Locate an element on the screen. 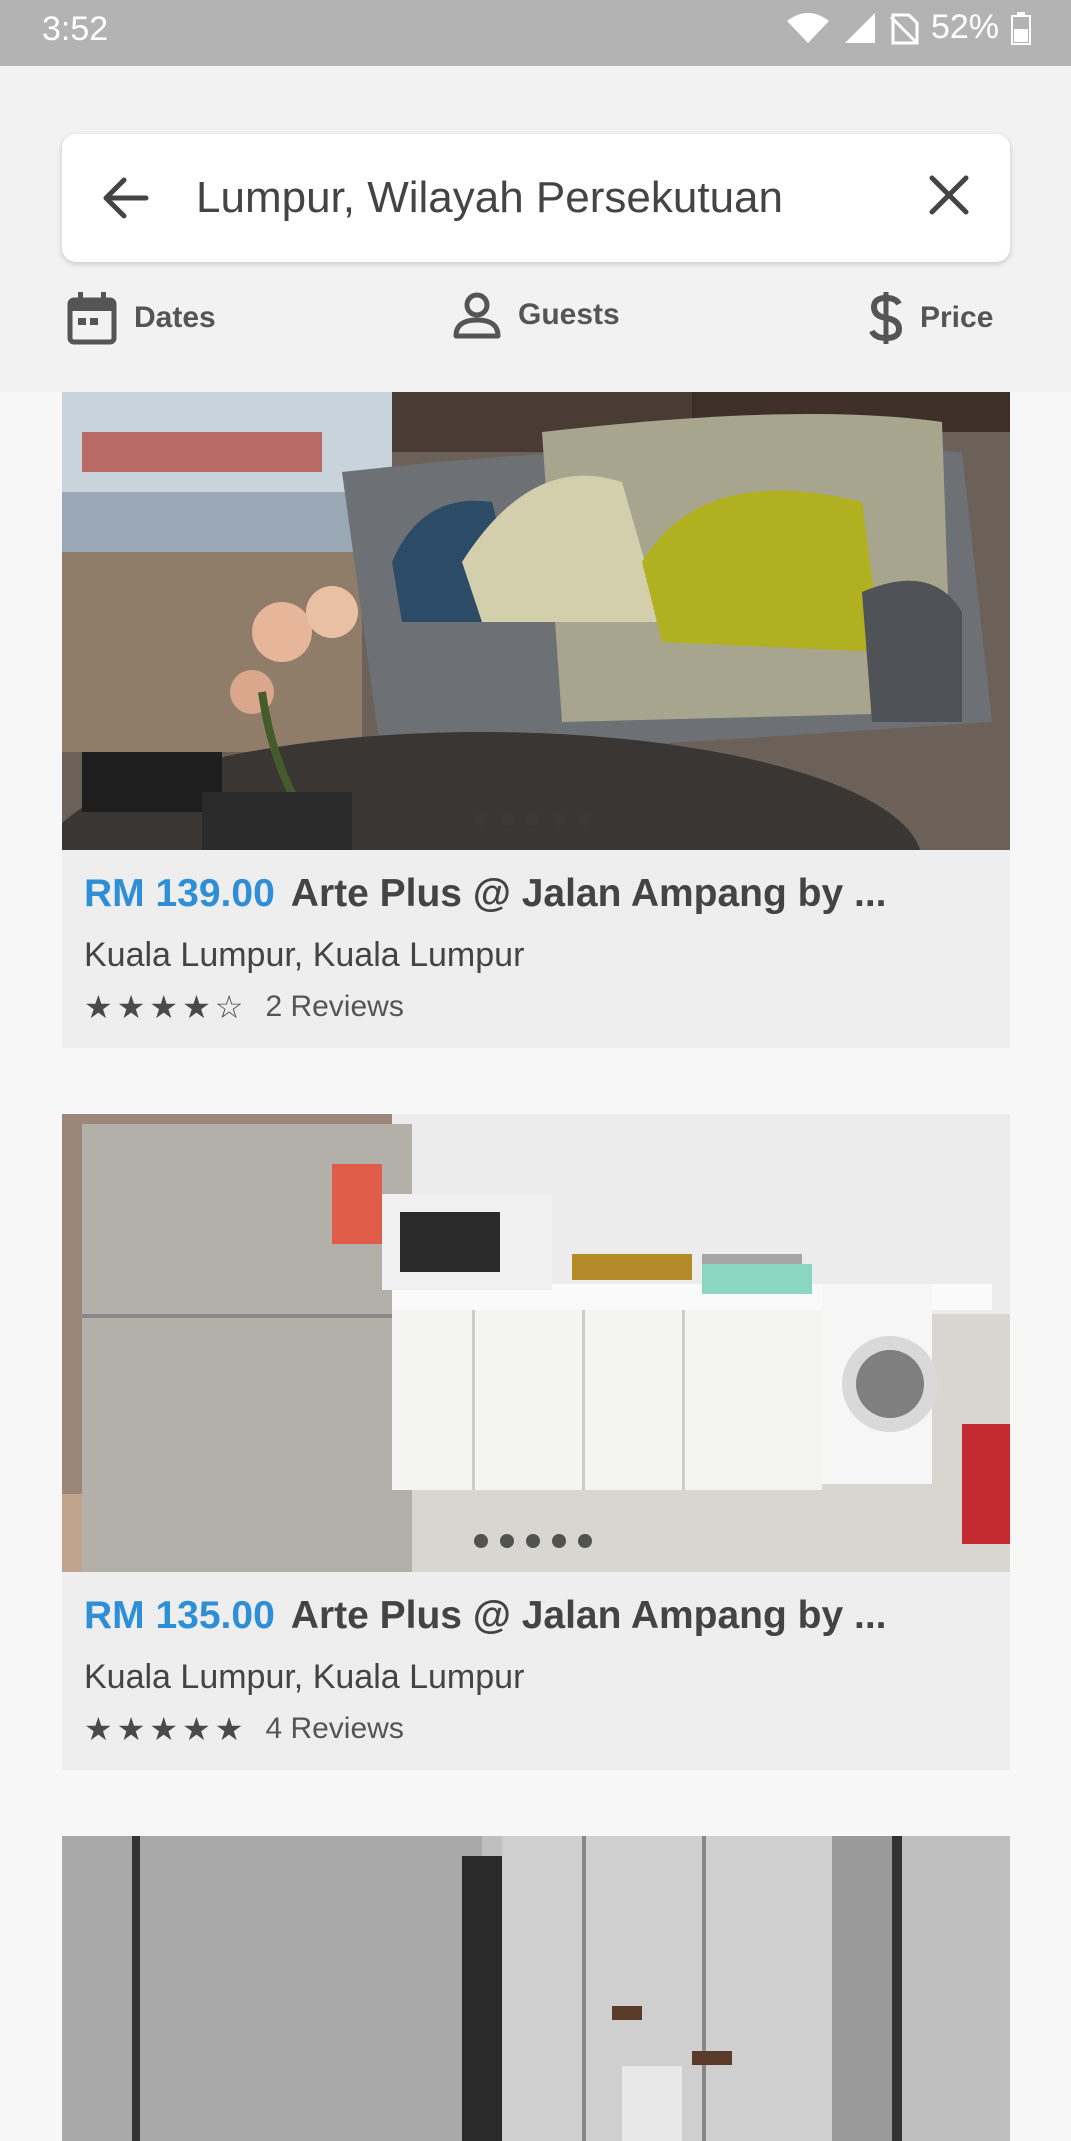 This screenshot has height=2141, width=1071. status-bar: 3:52 52% is located at coordinates (535, 33).